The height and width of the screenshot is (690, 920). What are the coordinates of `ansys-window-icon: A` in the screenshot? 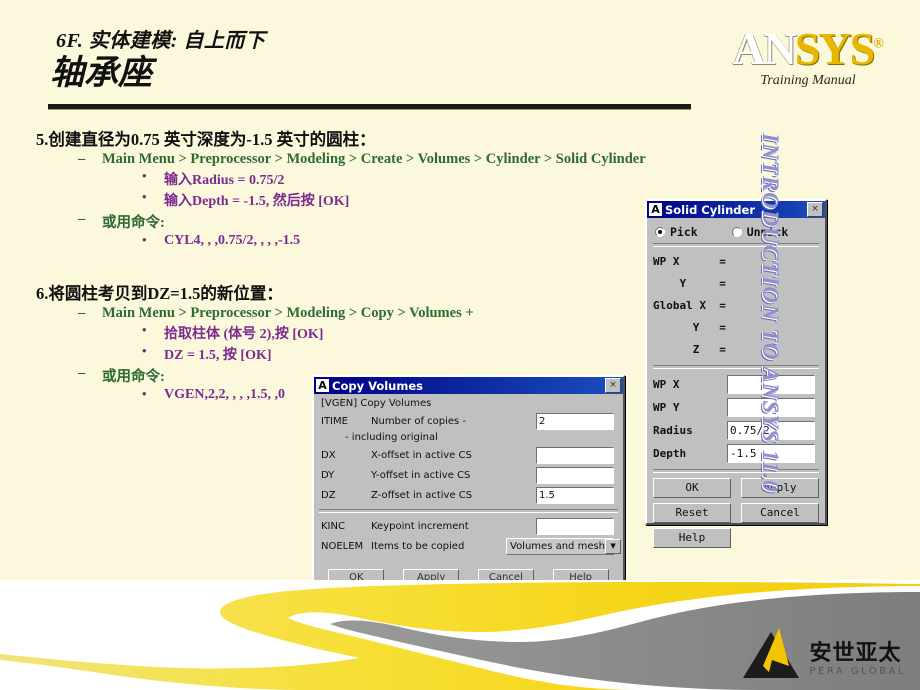 It's located at (322, 385).